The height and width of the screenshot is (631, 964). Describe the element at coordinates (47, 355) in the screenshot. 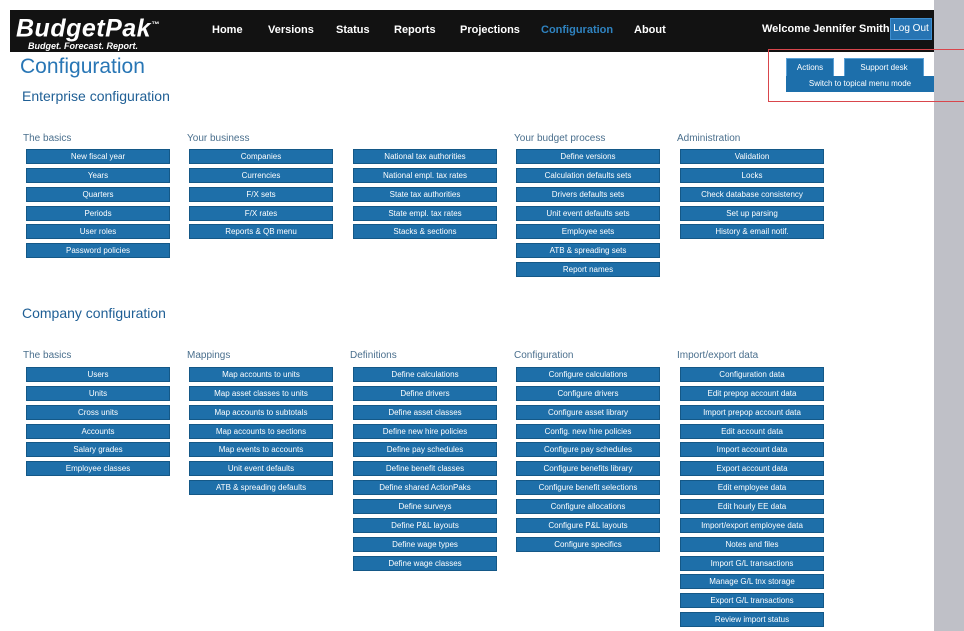

I see `company-column-title: The basics` at that location.